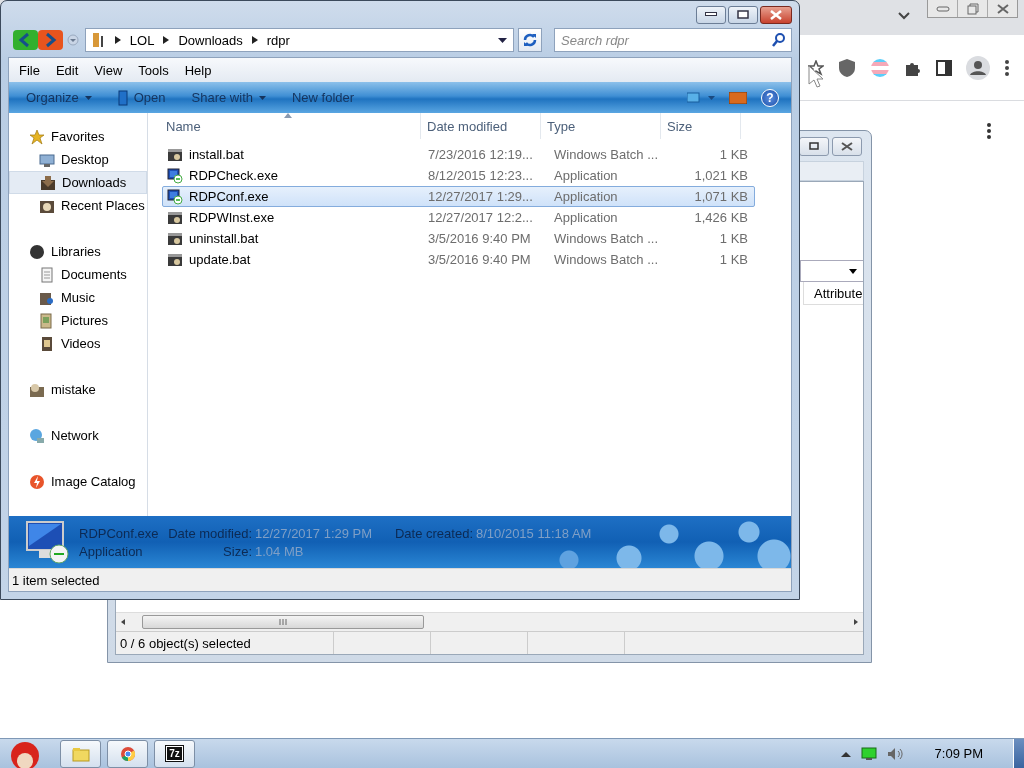 This screenshot has height=768, width=1024. I want to click on menu-item: File, so click(29, 70).